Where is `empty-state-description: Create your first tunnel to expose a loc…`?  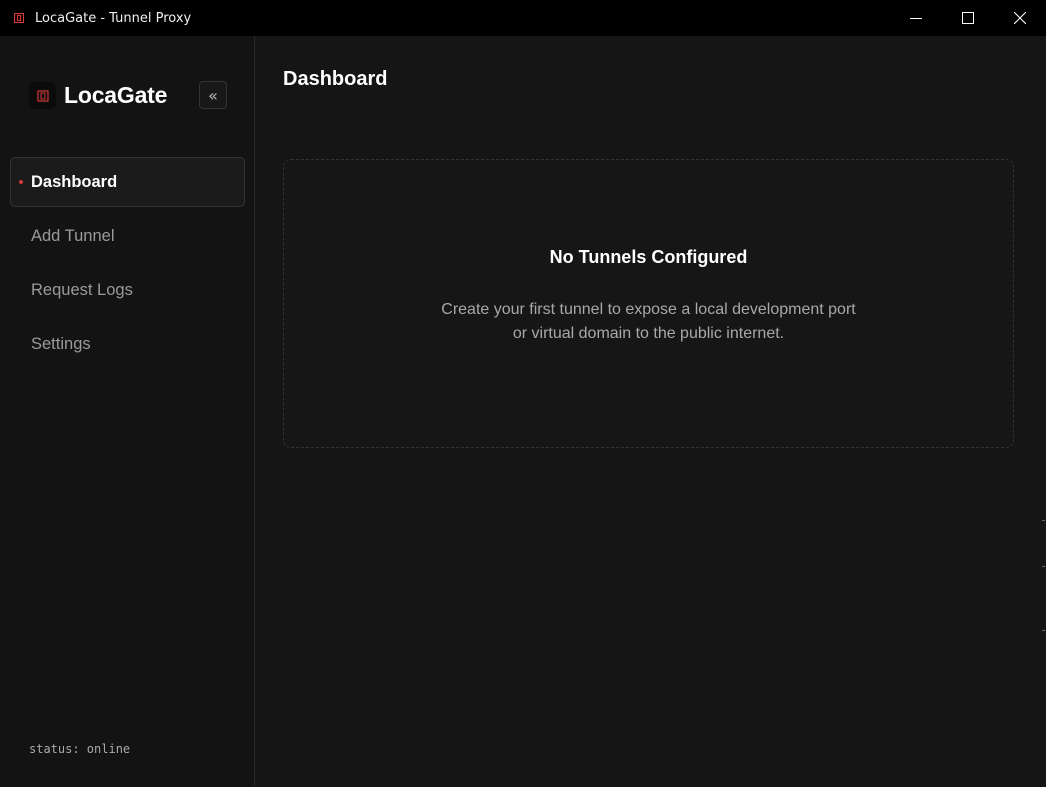 empty-state-description: Create your first tunnel to expose a loc… is located at coordinates (648, 322).